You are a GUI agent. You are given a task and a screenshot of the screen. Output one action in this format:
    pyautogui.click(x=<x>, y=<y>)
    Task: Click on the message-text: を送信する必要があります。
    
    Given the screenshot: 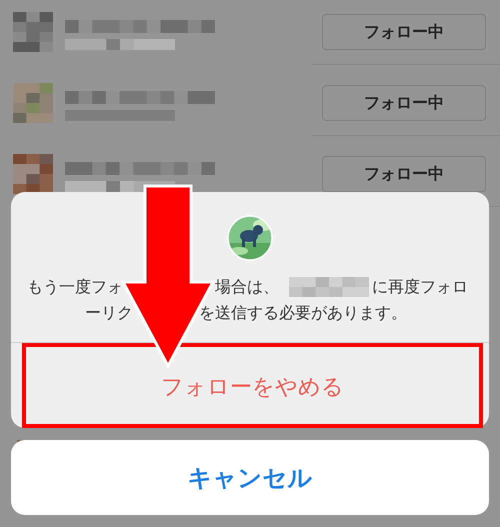 What is the action you would take?
    pyautogui.click(x=303, y=313)
    